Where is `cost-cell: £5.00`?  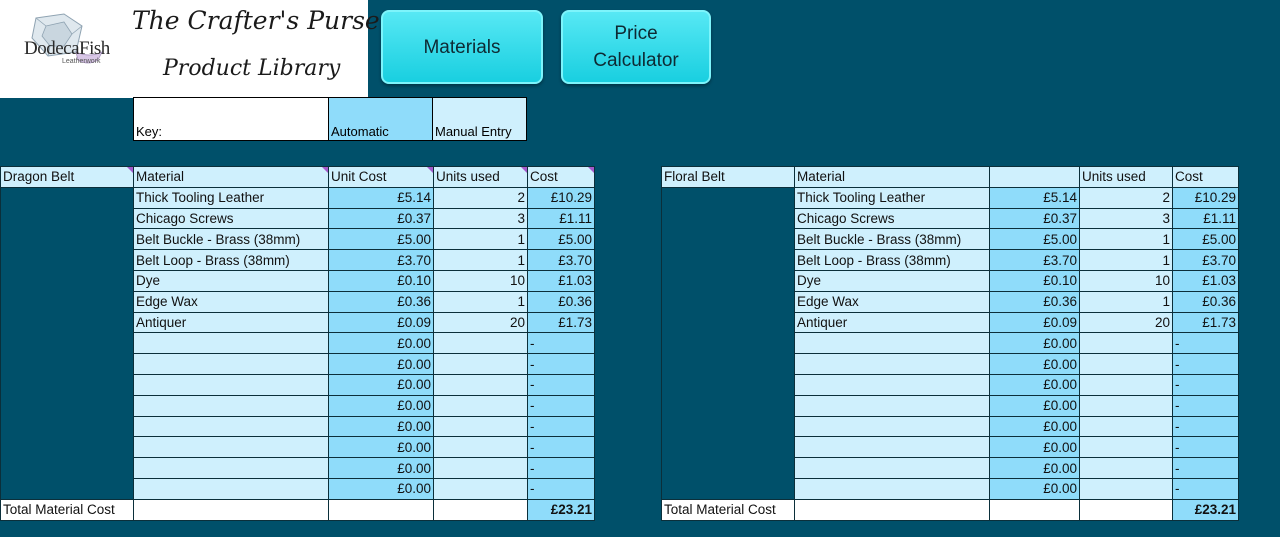
cost-cell: £5.00 is located at coordinates (561, 239).